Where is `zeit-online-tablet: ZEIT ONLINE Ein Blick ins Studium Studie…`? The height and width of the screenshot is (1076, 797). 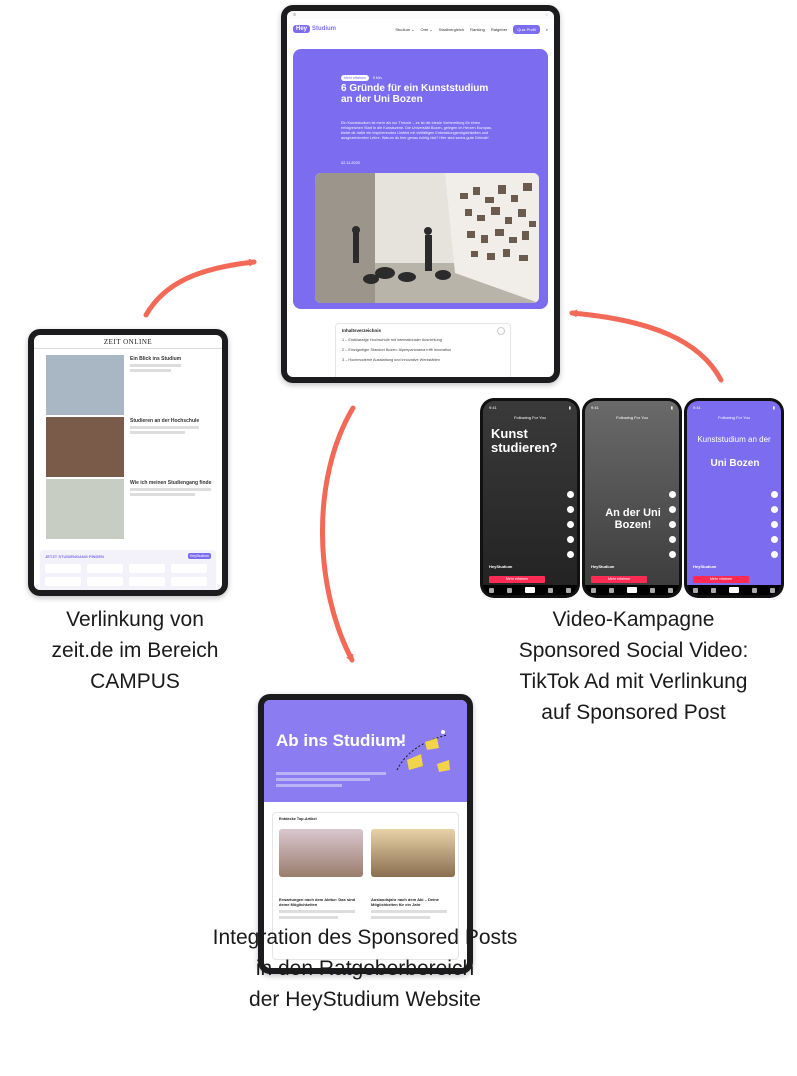
zeit-online-tablet: ZEIT ONLINE Ein Blick ins Studium Studie… is located at coordinates (128, 462).